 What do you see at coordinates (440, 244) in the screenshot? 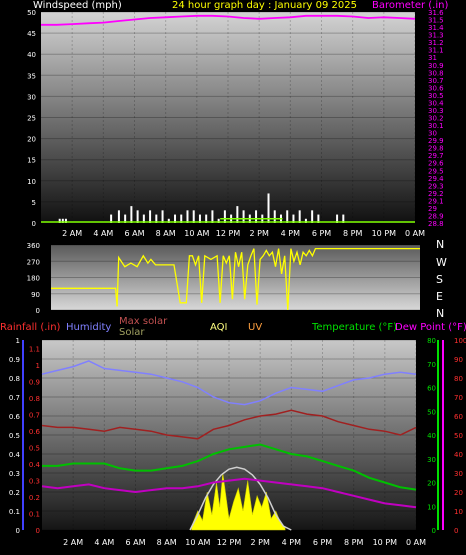
I see `compass-north: N` at bounding box center [440, 244].